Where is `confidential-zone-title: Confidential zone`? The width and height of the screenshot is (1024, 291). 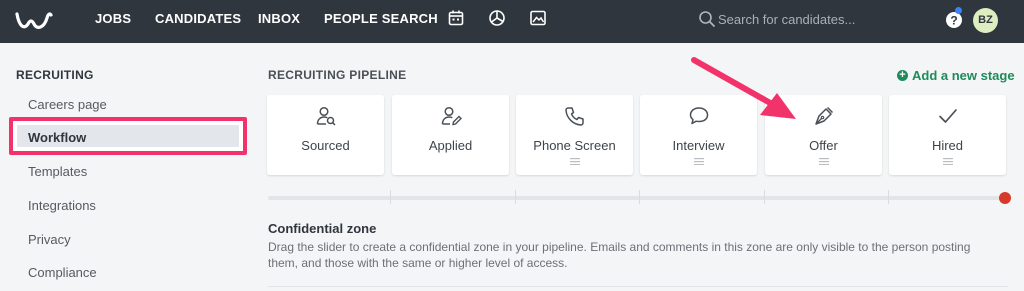
confidential-zone-title: Confidential zone is located at coordinates (322, 228).